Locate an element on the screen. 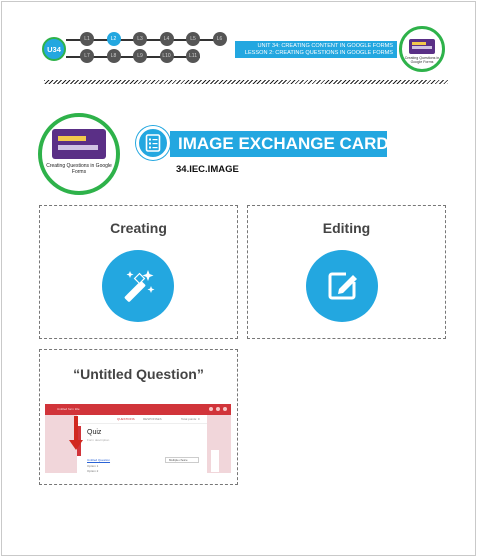 The image size is (477, 557). settings-icon is located at coordinates (225, 409).